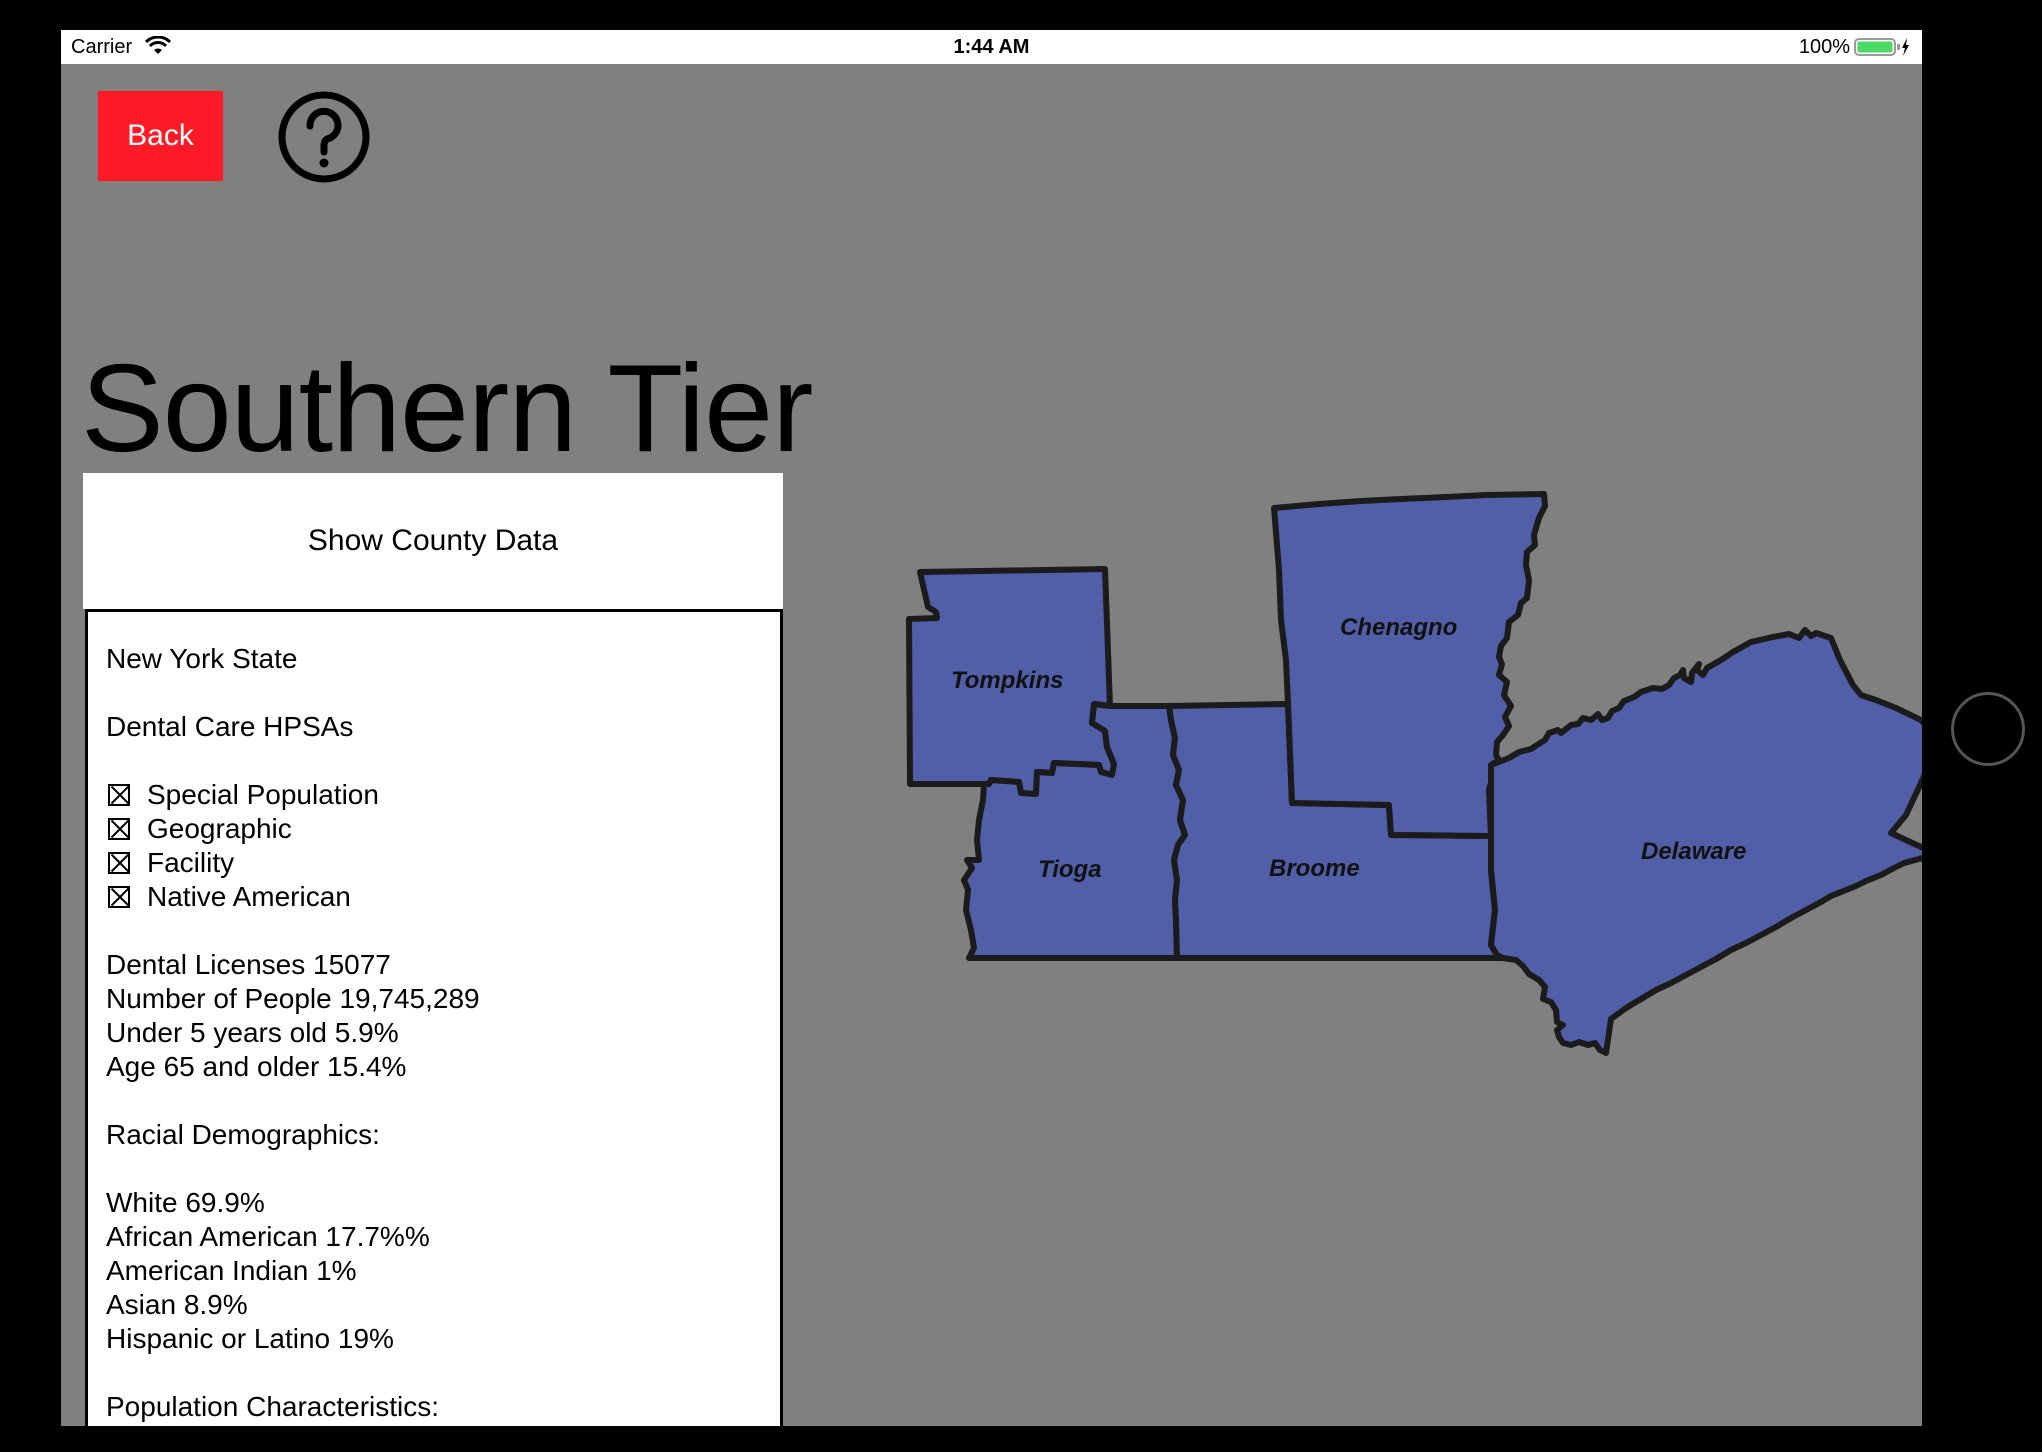  Describe the element at coordinates (447, 409) in the screenshot. I see `page-title: Southern Tier` at that location.